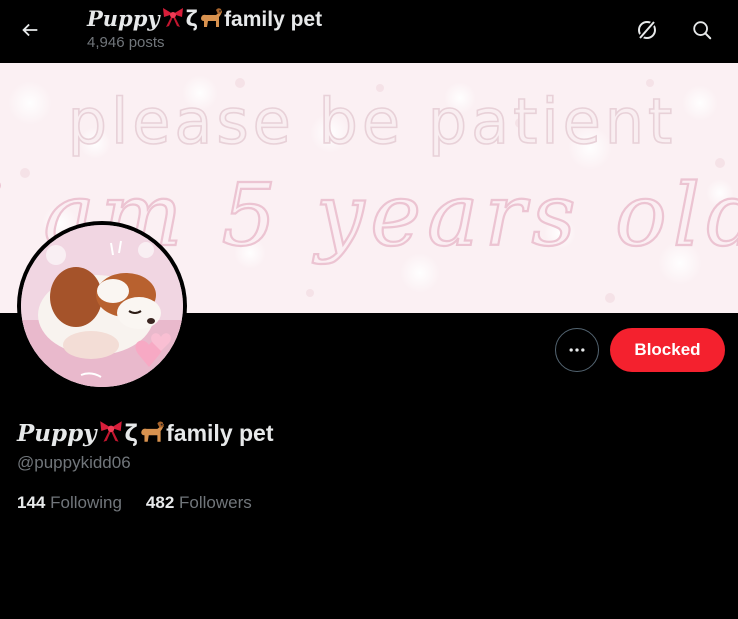 The width and height of the screenshot is (738, 619). What do you see at coordinates (86, 502) in the screenshot?
I see `following-label: Following` at bounding box center [86, 502].